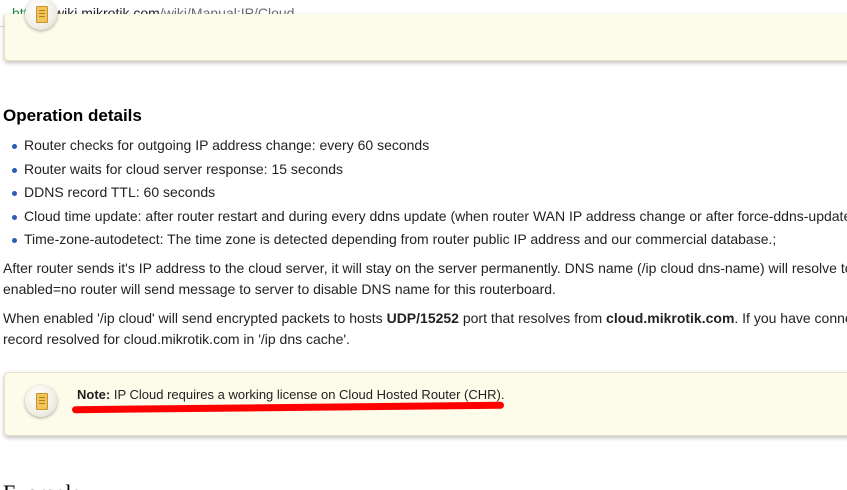 Image resolution: width=847 pixels, height=490 pixels. Describe the element at coordinates (72, 115) in the screenshot. I see `section-heading-operation-details: Operation details` at that location.